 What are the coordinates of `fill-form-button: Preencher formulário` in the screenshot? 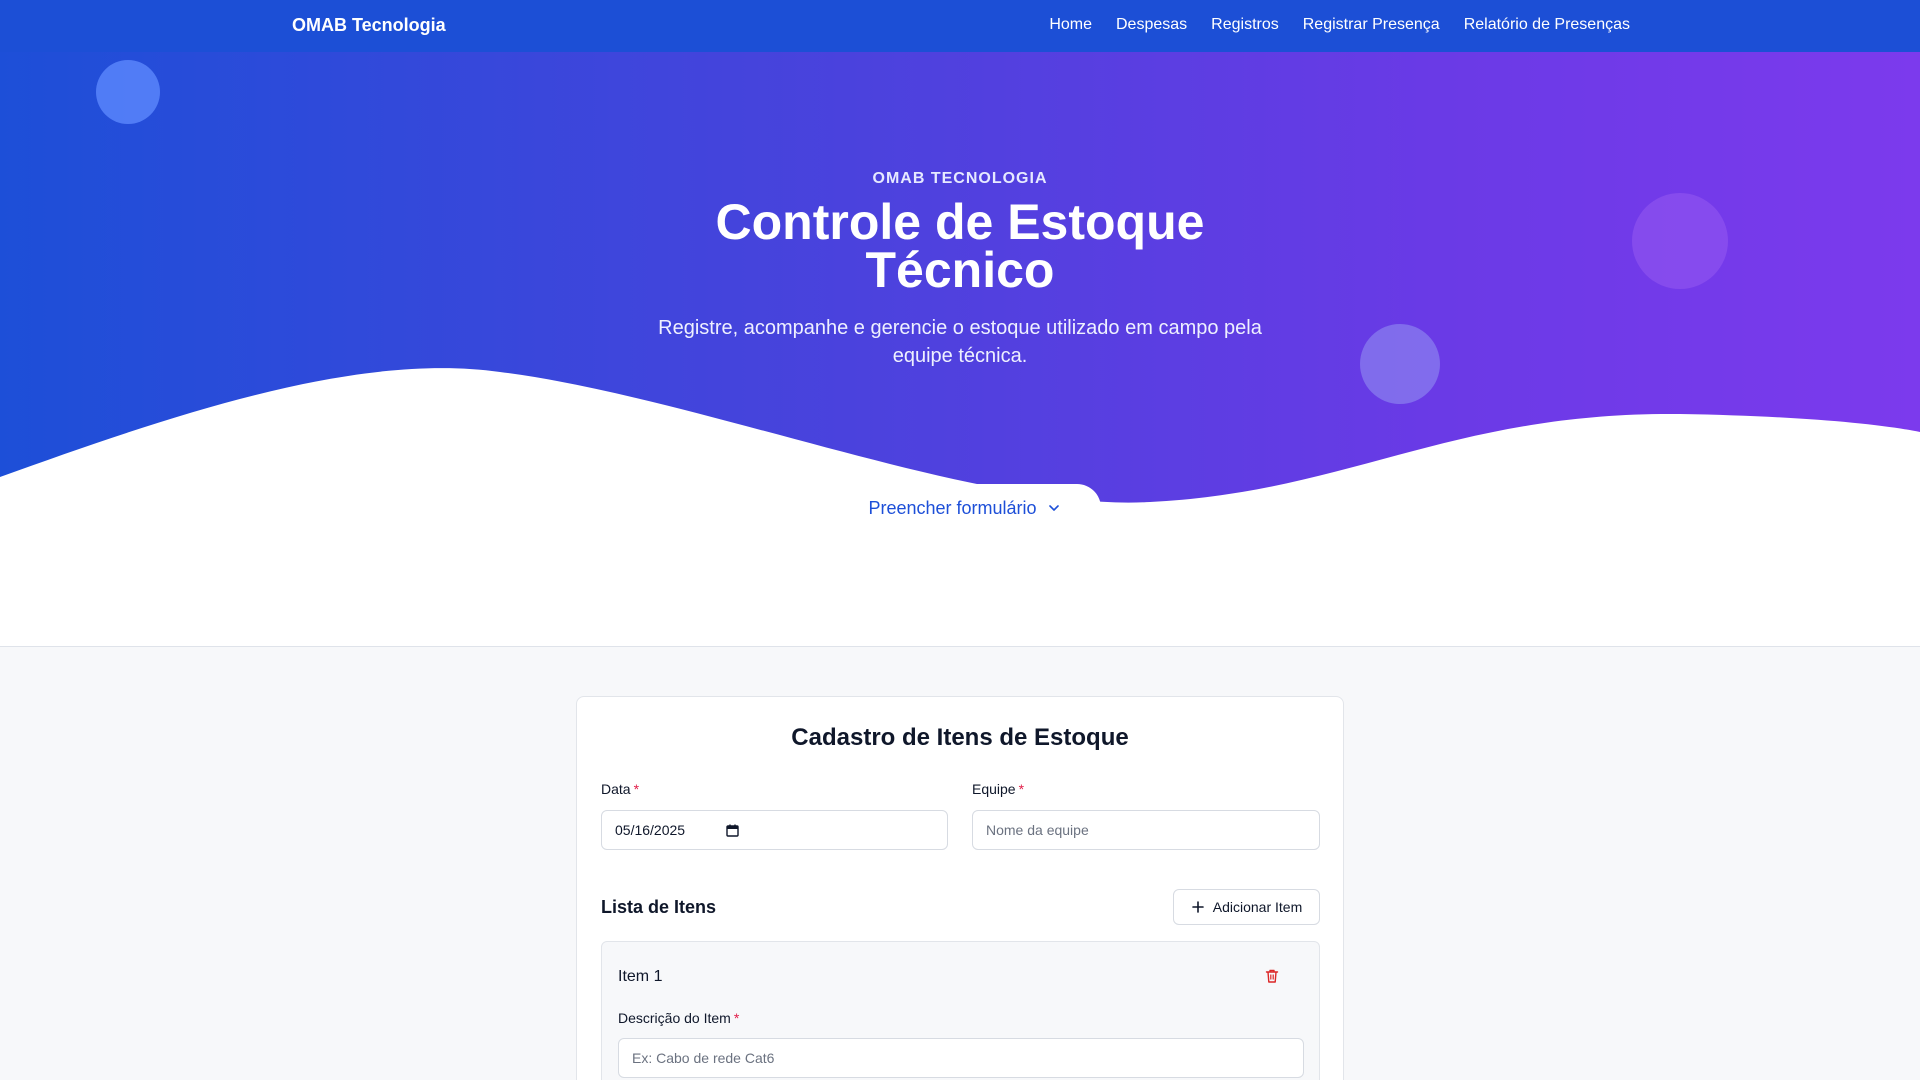 It's located at (964, 508).